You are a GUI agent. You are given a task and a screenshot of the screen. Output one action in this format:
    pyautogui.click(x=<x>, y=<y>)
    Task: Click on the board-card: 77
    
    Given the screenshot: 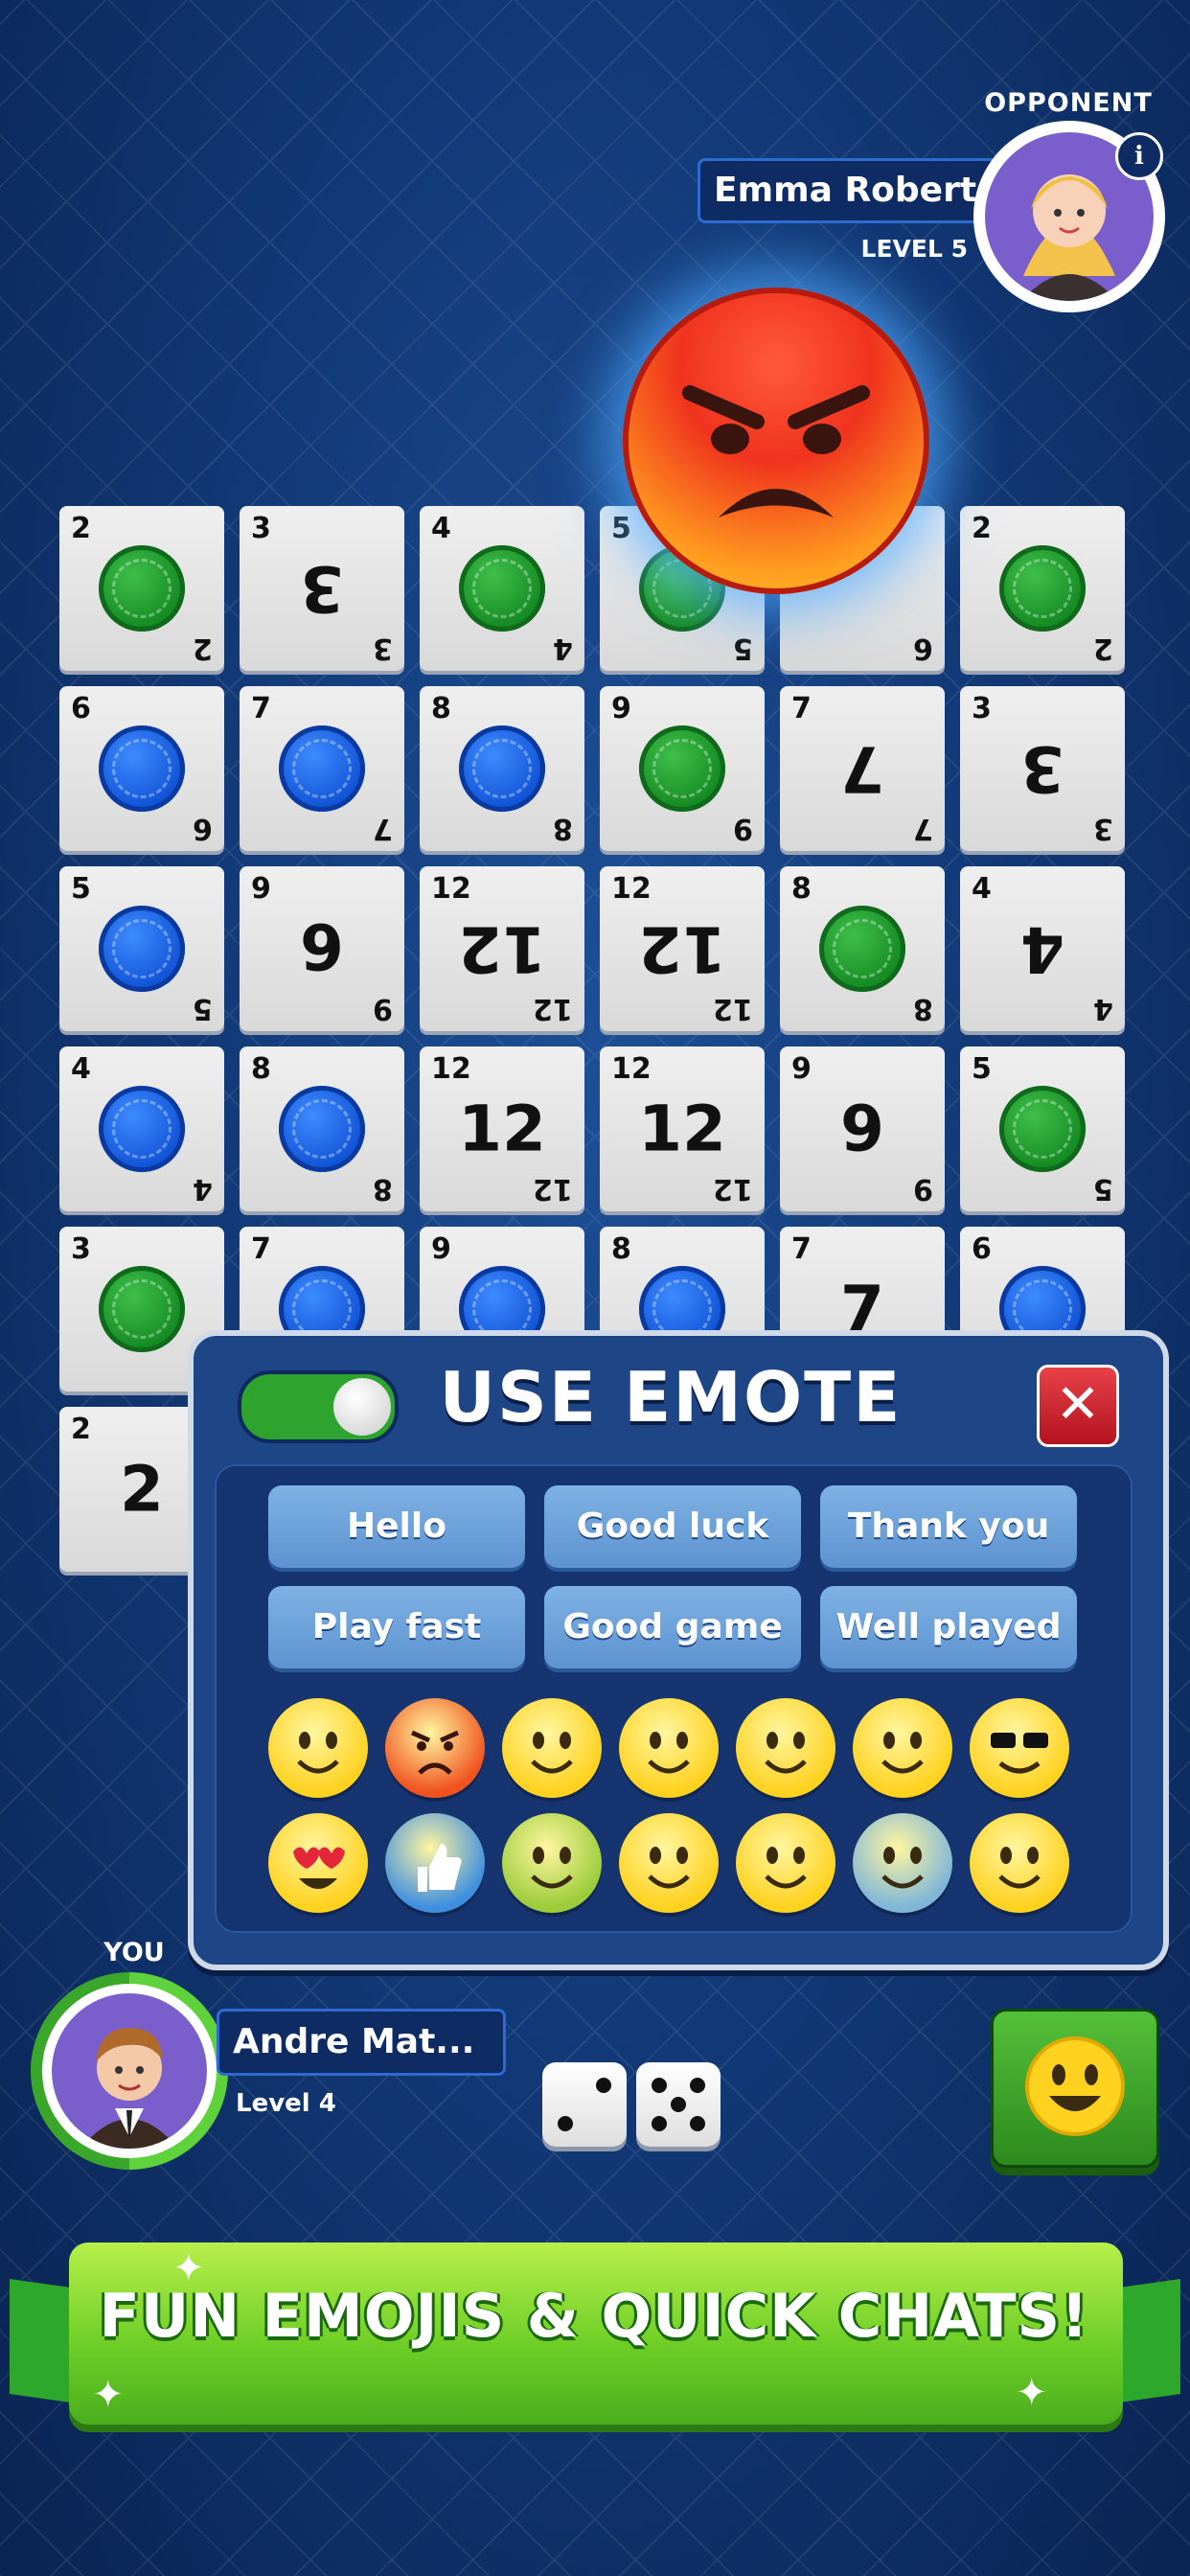 What is the action you would take?
    pyautogui.click(x=322, y=768)
    